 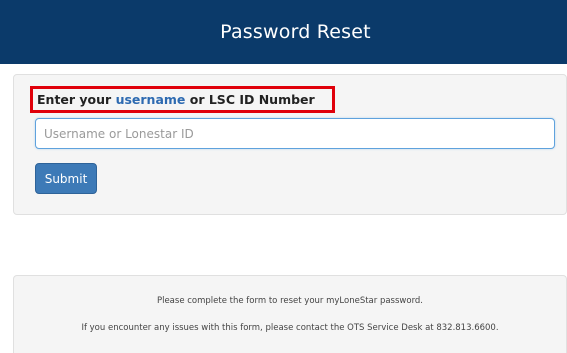 I want to click on page-title: Password Reset, so click(x=295, y=32).